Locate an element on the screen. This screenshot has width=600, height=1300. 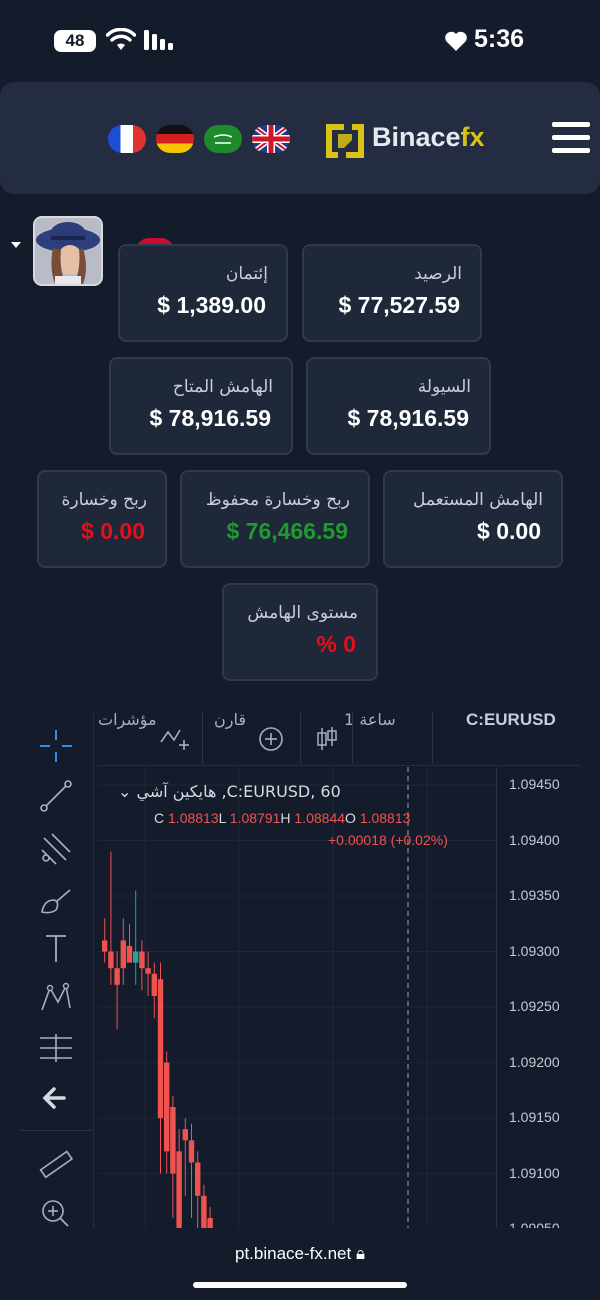
dropdown-caret-icon is located at coordinates (16, 245).